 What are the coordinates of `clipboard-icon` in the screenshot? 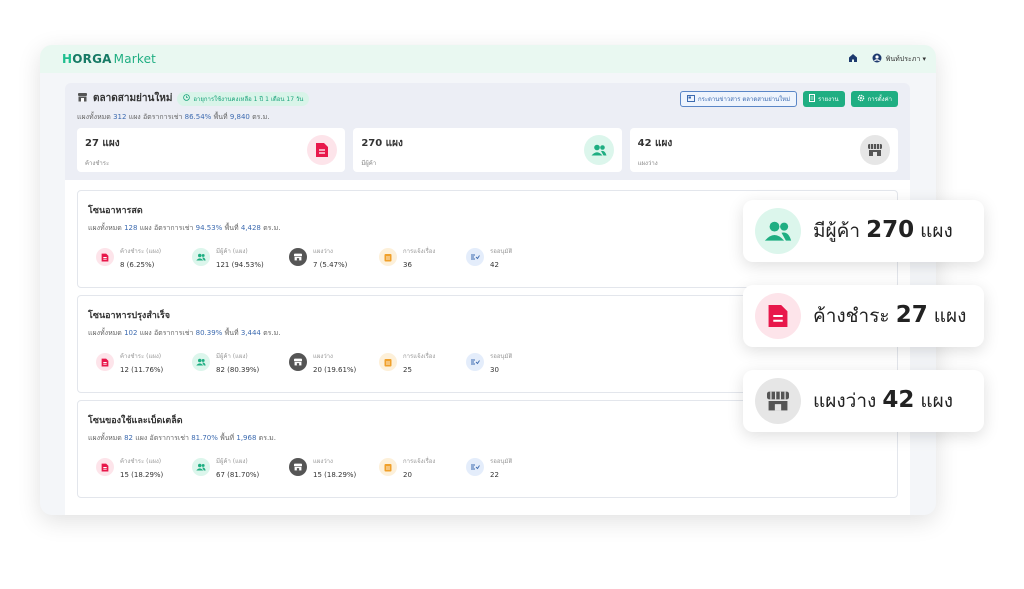 It's located at (388, 362).